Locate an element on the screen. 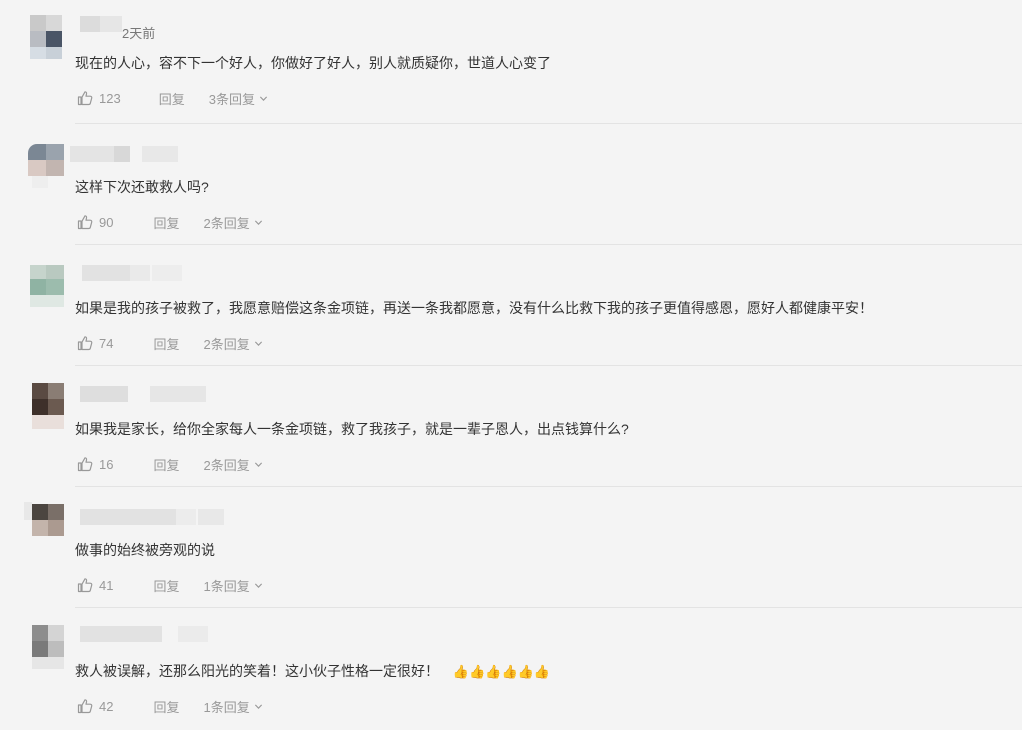  replies-count-label: 3条回复 is located at coordinates (231, 99).